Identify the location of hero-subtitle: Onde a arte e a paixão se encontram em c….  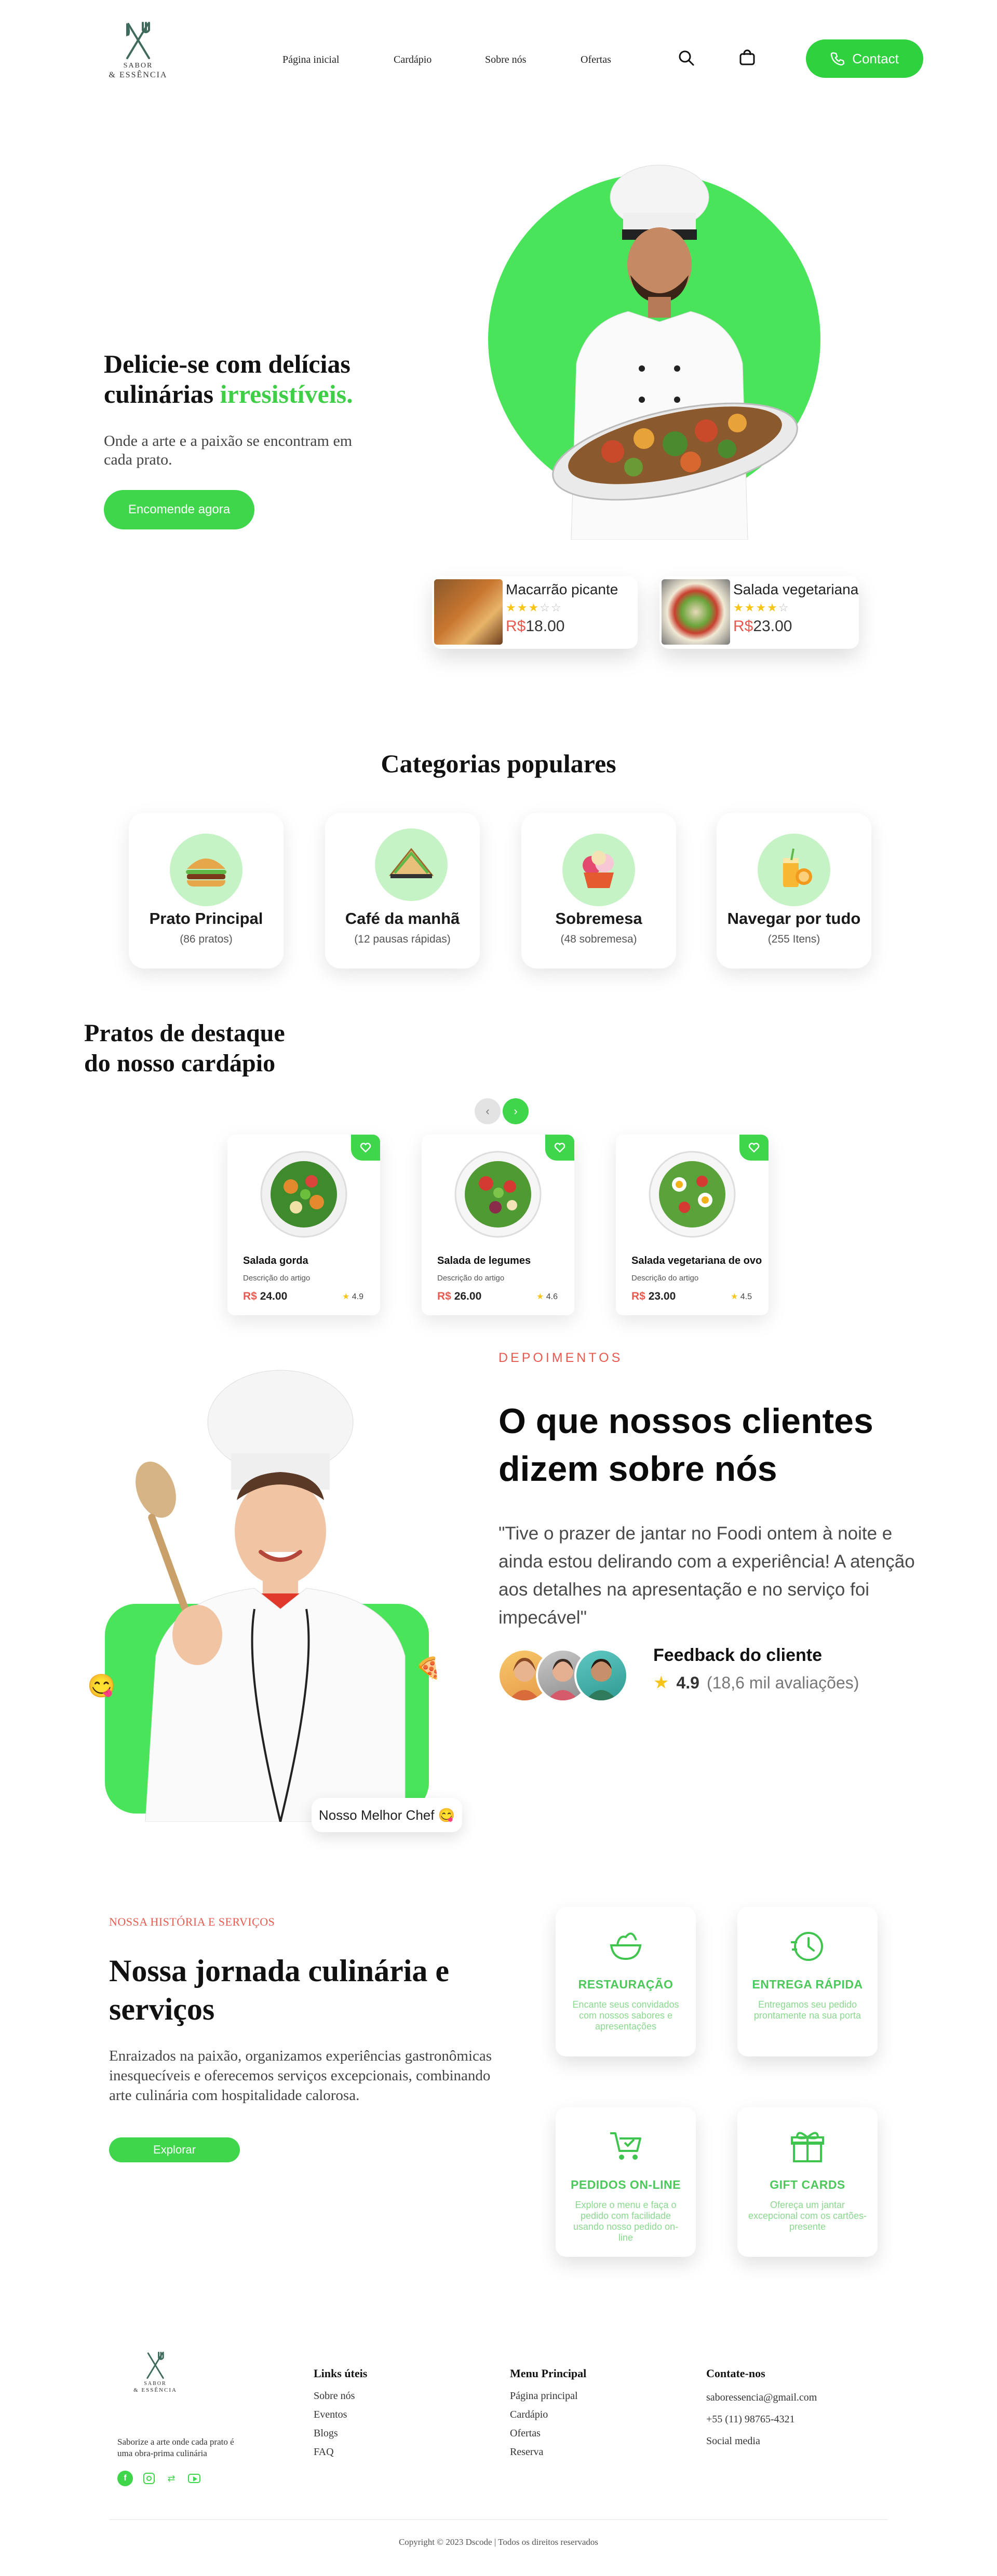
(228, 450).